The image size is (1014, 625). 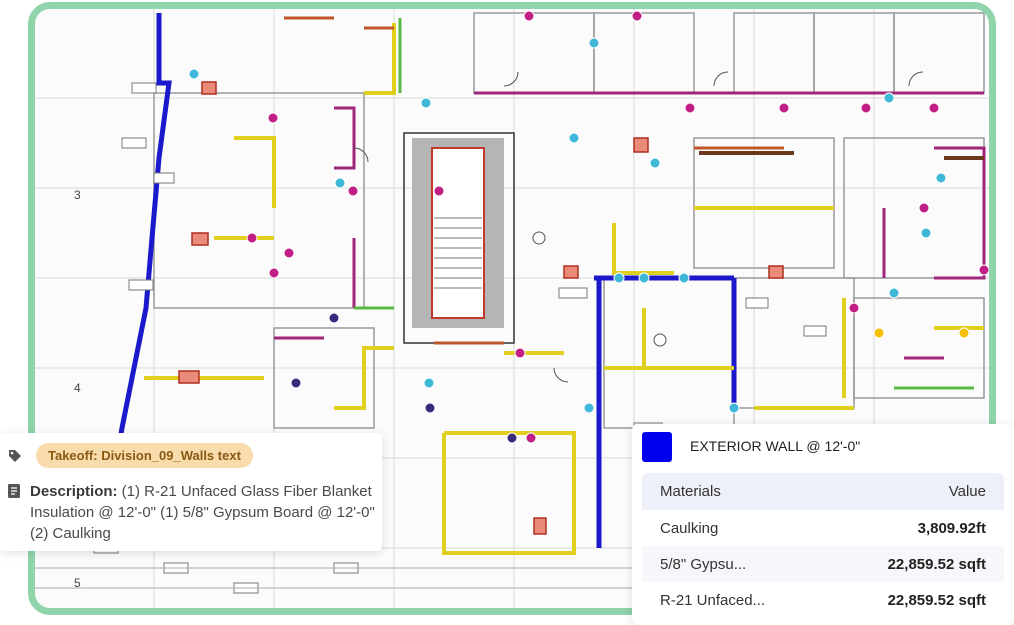 What do you see at coordinates (951, 528) in the screenshot?
I see `material-value: 3,809.92ft` at bounding box center [951, 528].